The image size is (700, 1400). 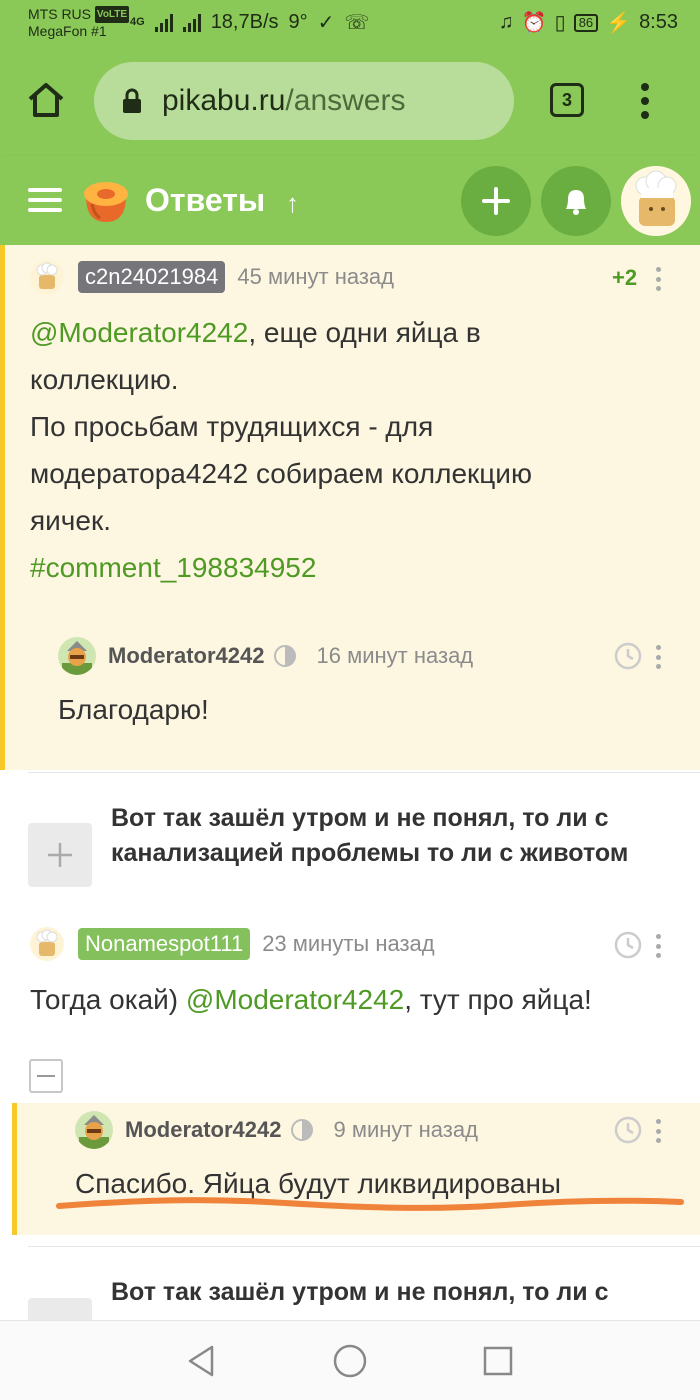 I want to click on comment-meta: Nonamespot111 23 минуты назад, so click(x=232, y=944).